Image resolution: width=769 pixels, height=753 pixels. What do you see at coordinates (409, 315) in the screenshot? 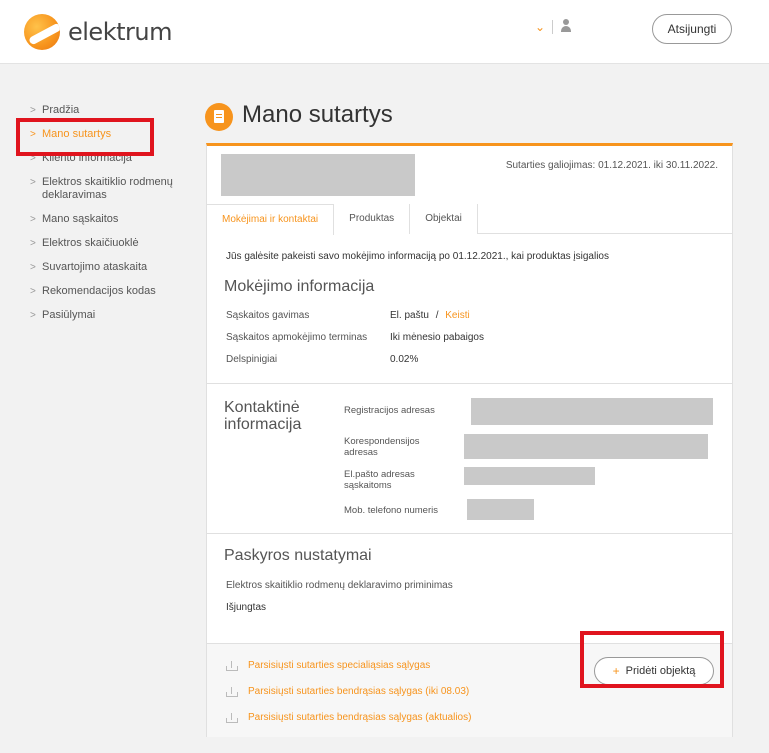
I see `invoice-delivery-method: El. paštu` at bounding box center [409, 315].